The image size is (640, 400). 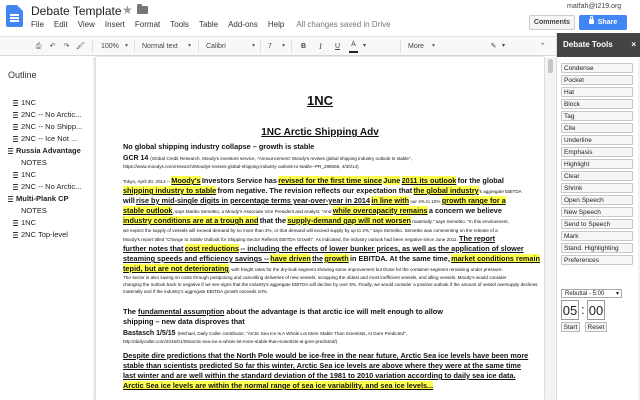 I want to click on user-email: matfah@t219.org, so click(x=594, y=6).